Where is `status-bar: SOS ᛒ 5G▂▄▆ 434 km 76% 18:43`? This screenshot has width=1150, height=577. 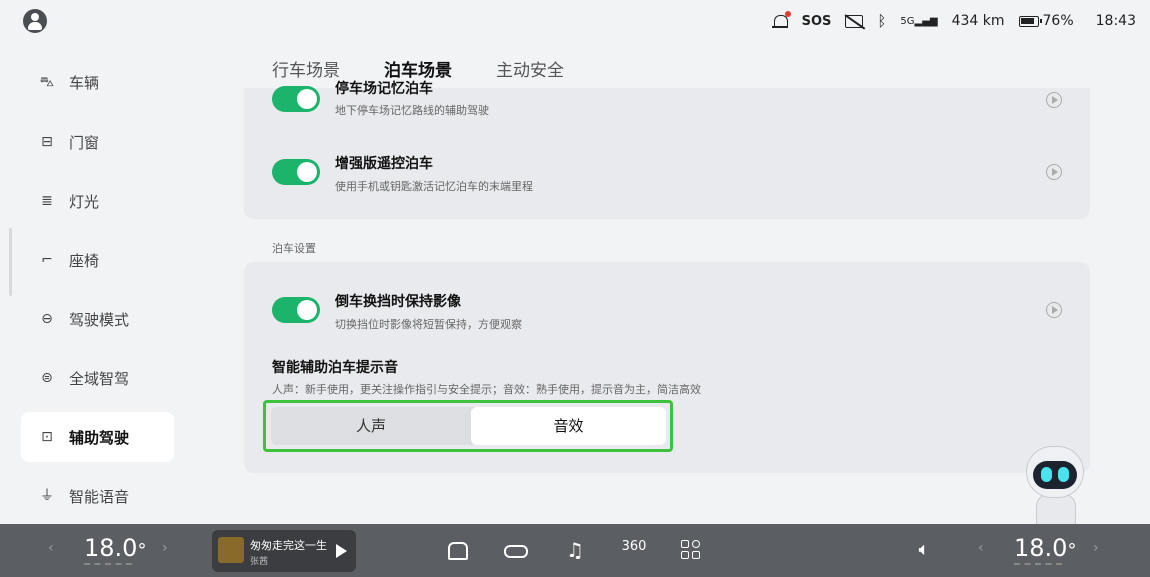
status-bar: SOS ᛒ 5G▂▄▆ 434 km 76% 18:43 is located at coordinates (575, 22).